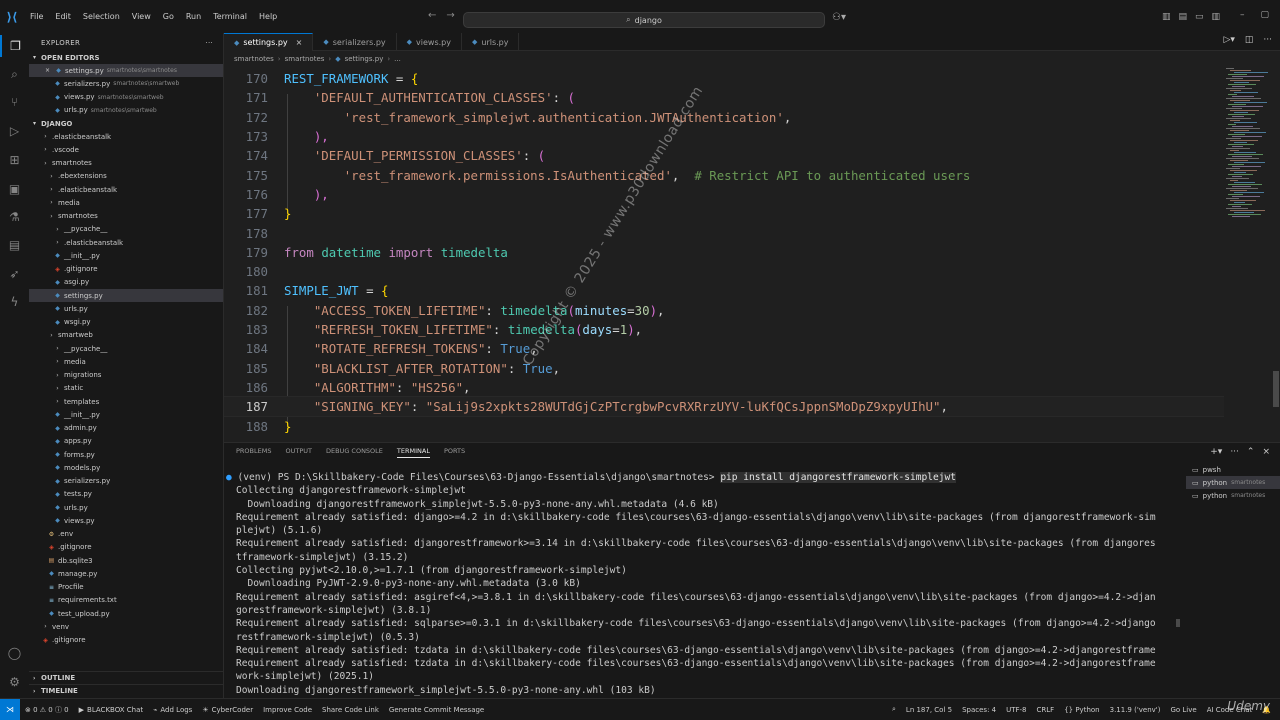 The height and width of the screenshot is (720, 1280). Describe the element at coordinates (298, 452) in the screenshot. I see `panel-tab-output: OUTPUT` at that location.